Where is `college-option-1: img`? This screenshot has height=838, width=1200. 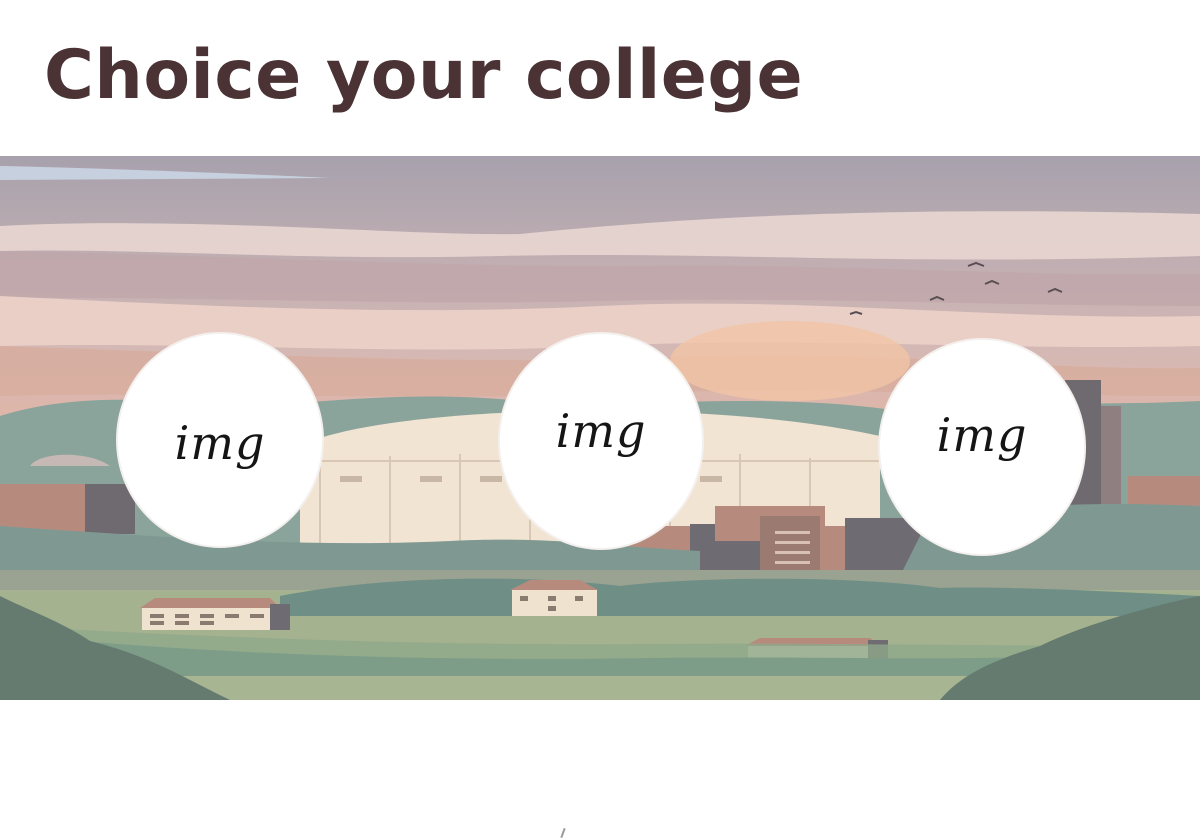
college-option-1: img is located at coordinates (220, 440).